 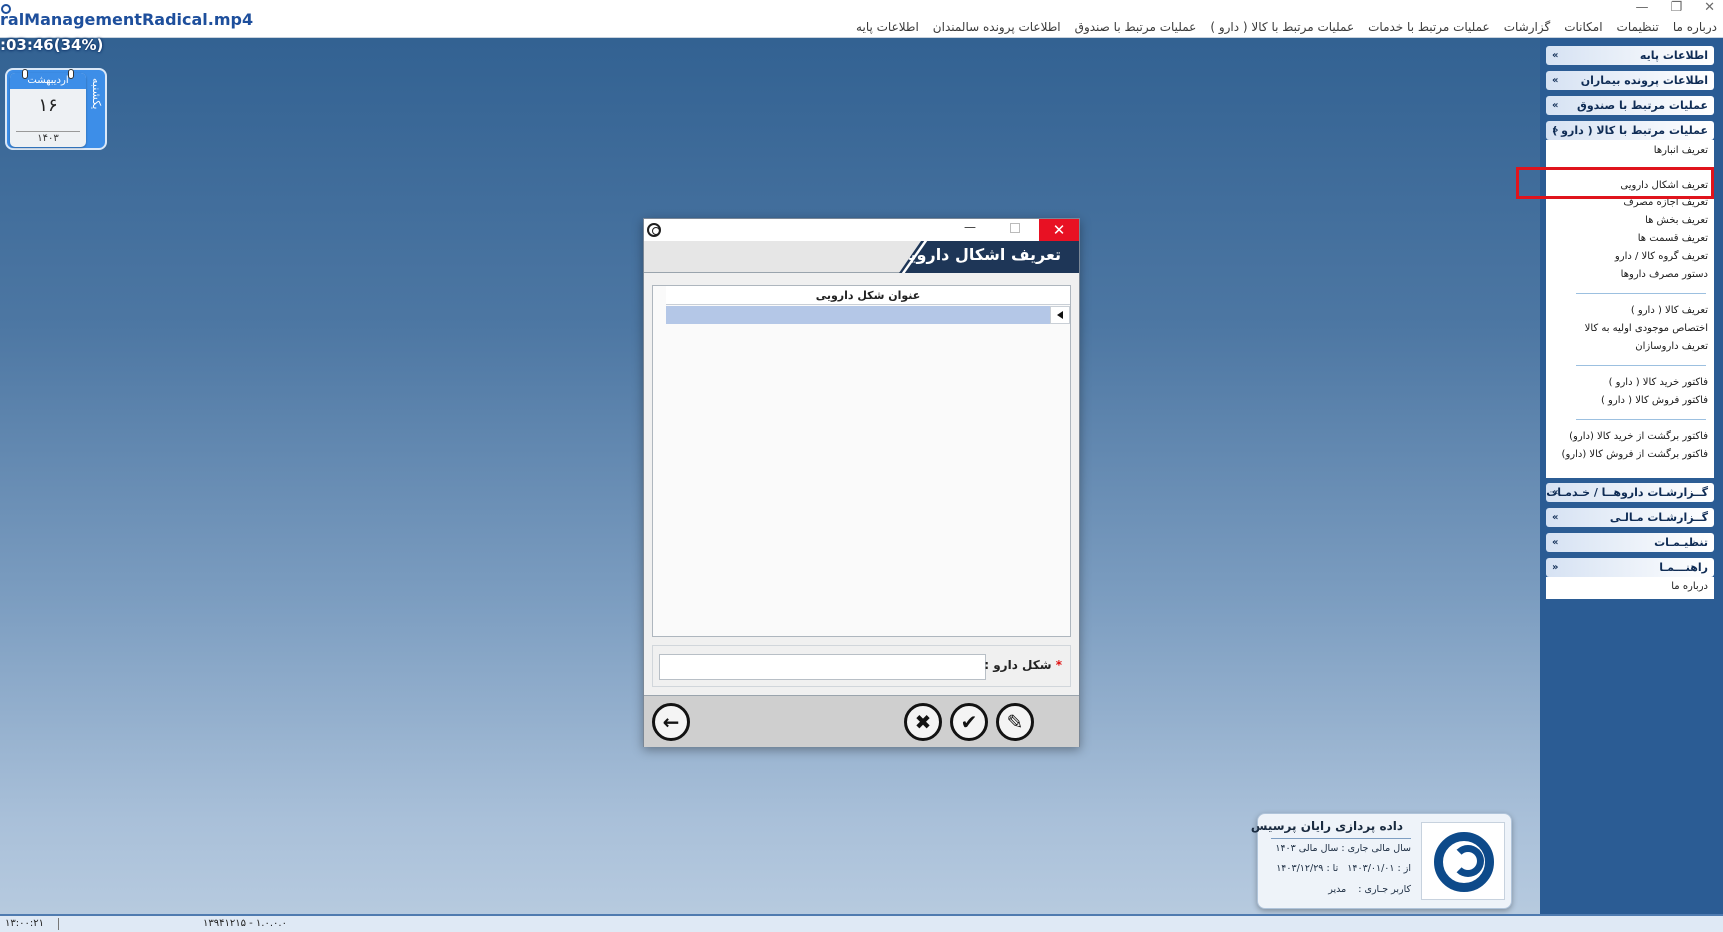 I want to click on panel-item-about: درباره ما, so click(x=1689, y=586).